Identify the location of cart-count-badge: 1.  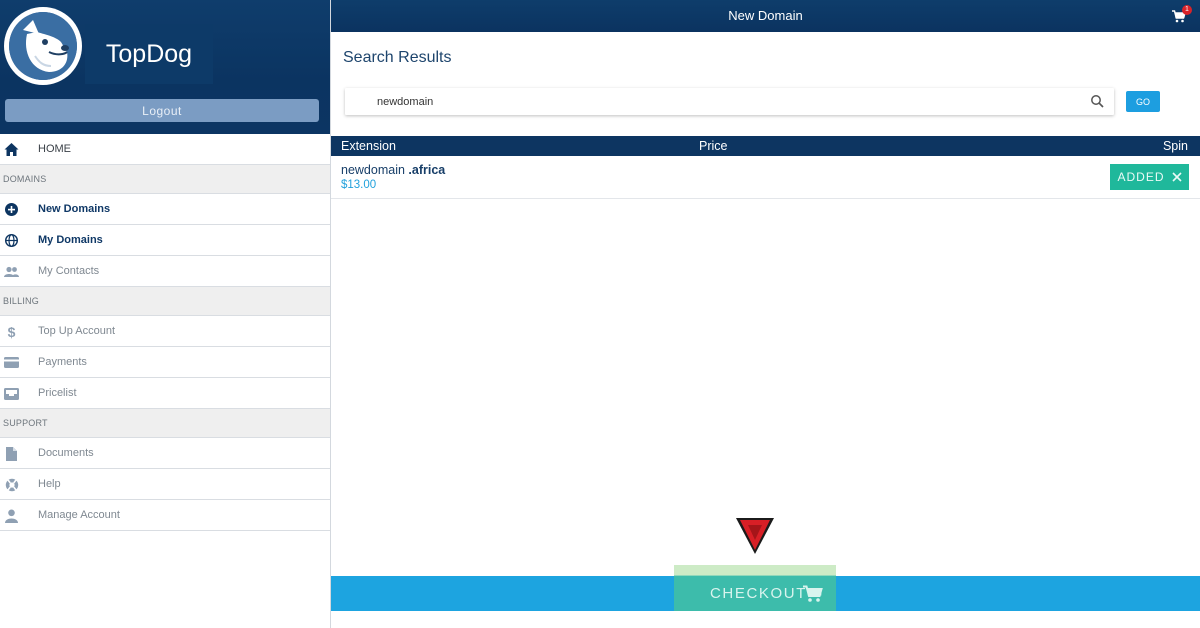
(1187, 10).